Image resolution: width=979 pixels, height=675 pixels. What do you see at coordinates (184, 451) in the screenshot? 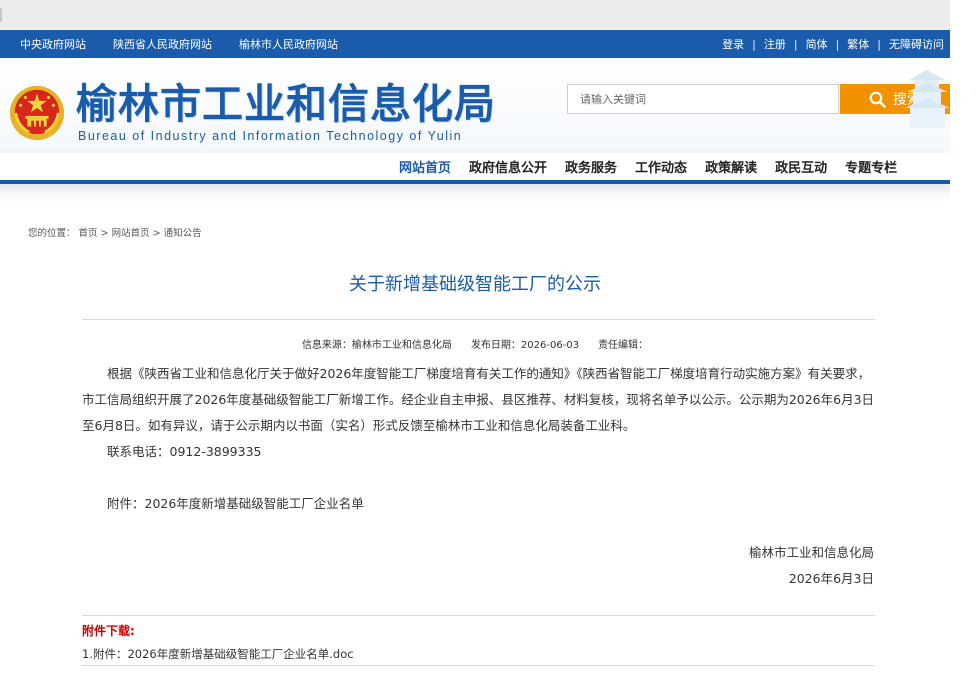
I see `contact-phone: 联系电话：0912-3899335` at bounding box center [184, 451].